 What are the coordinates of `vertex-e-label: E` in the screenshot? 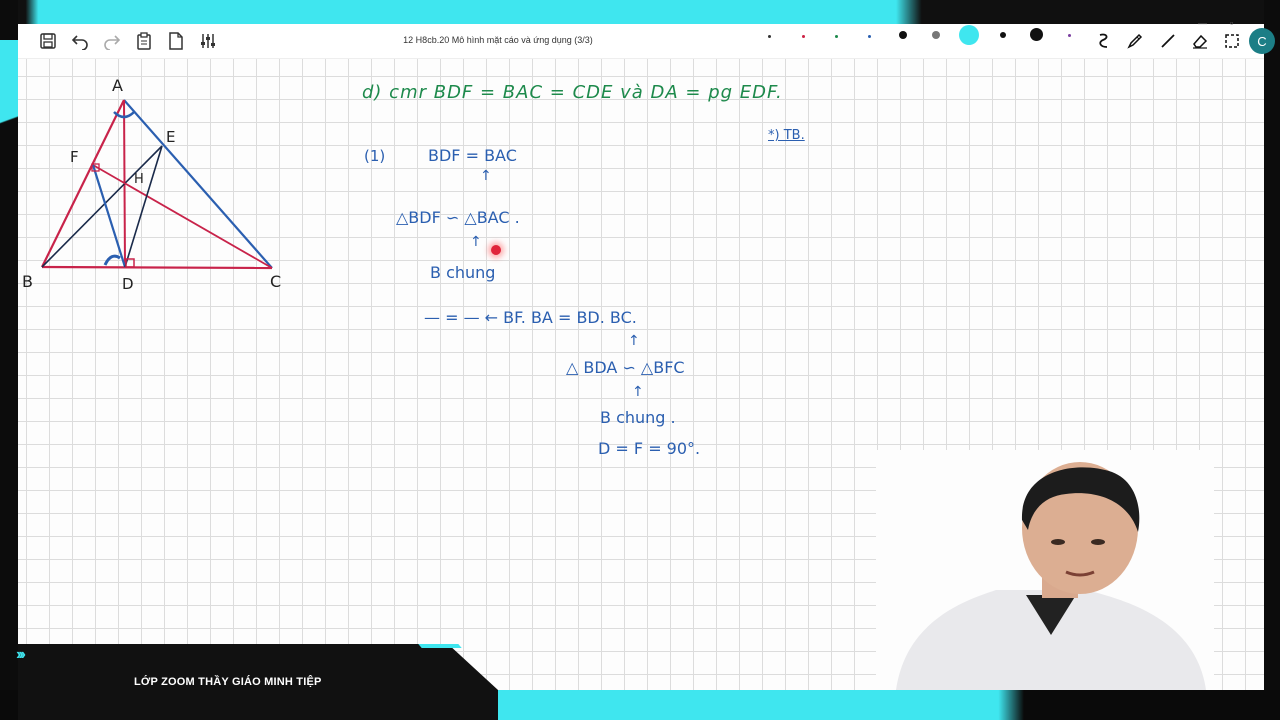 It's located at (171, 137).